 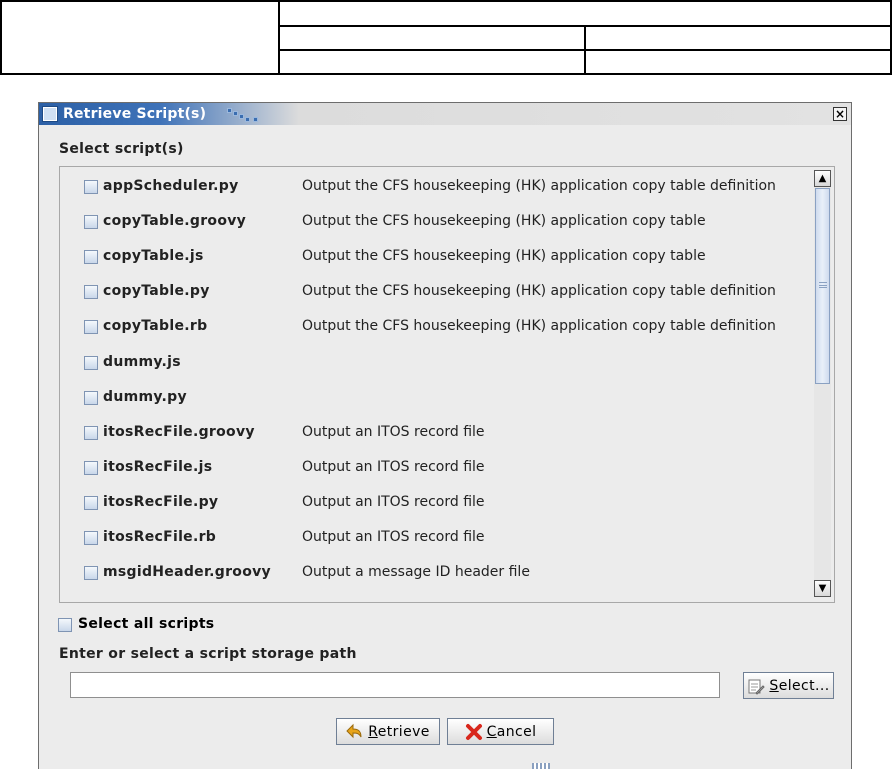 What do you see at coordinates (473, 731) in the screenshot?
I see `red-x-icon` at bounding box center [473, 731].